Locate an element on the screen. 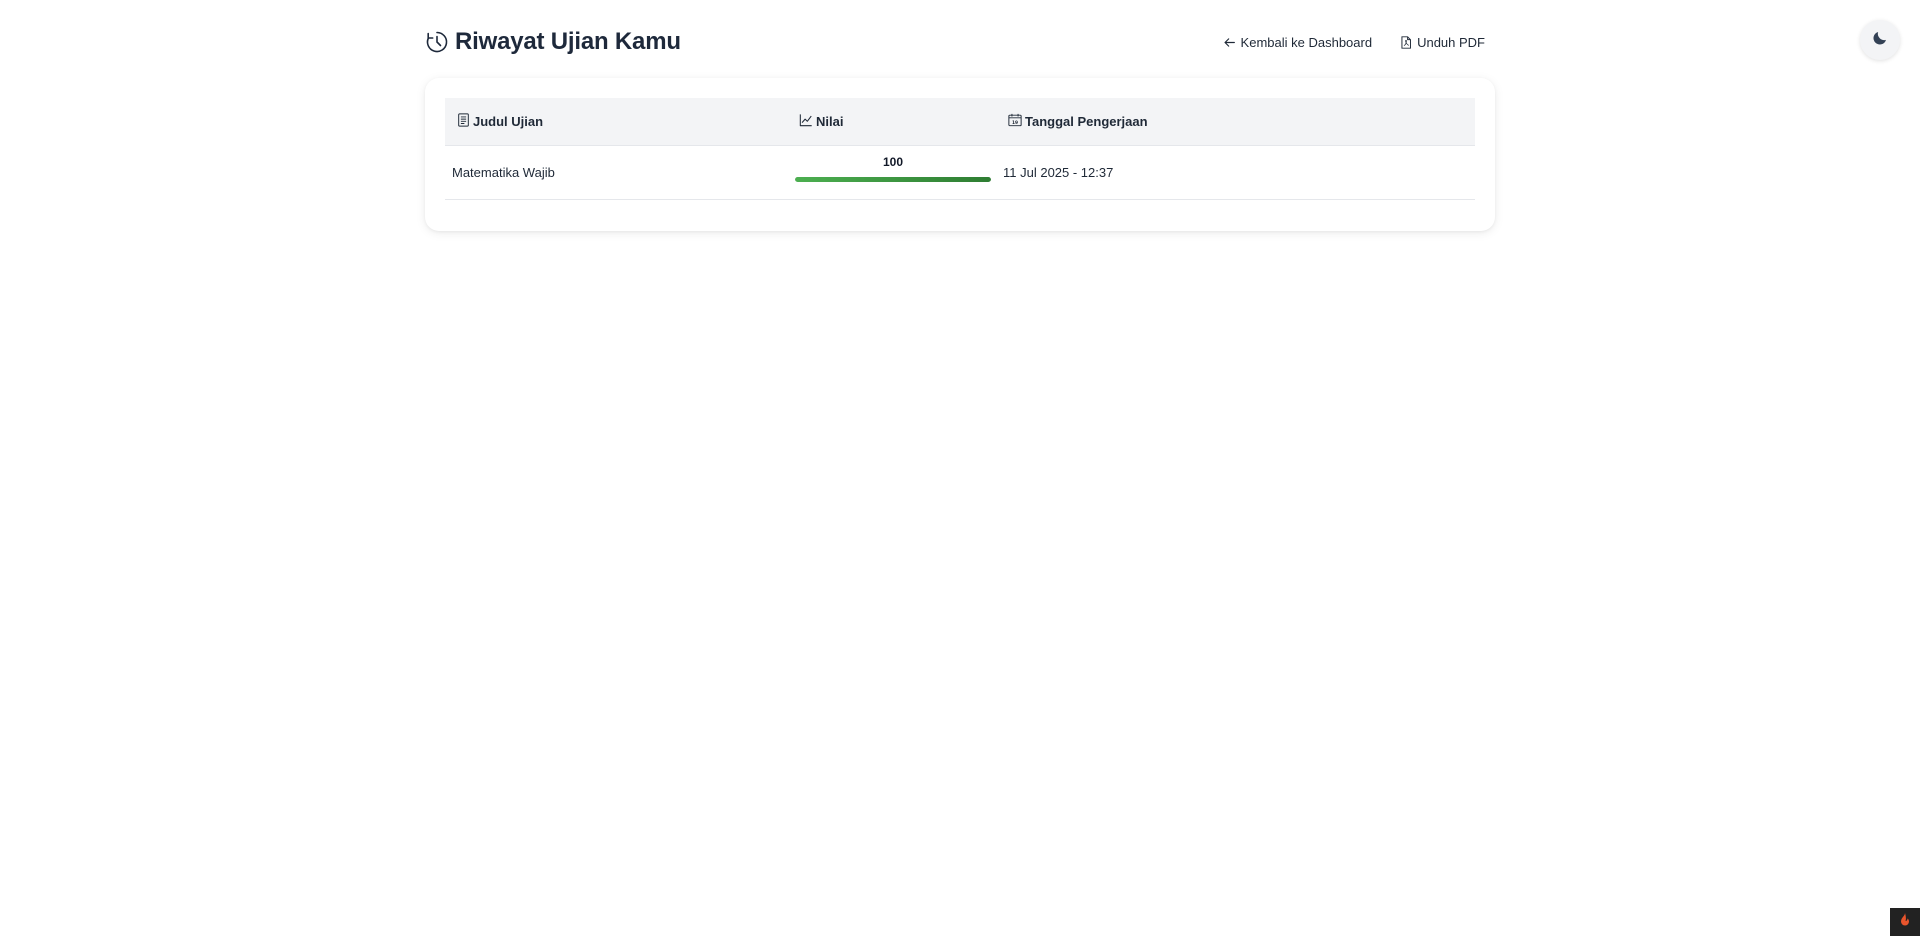 The height and width of the screenshot is (936, 1920). date-cell: 11 Jul 2025 - 12:37 is located at coordinates (1238, 172).